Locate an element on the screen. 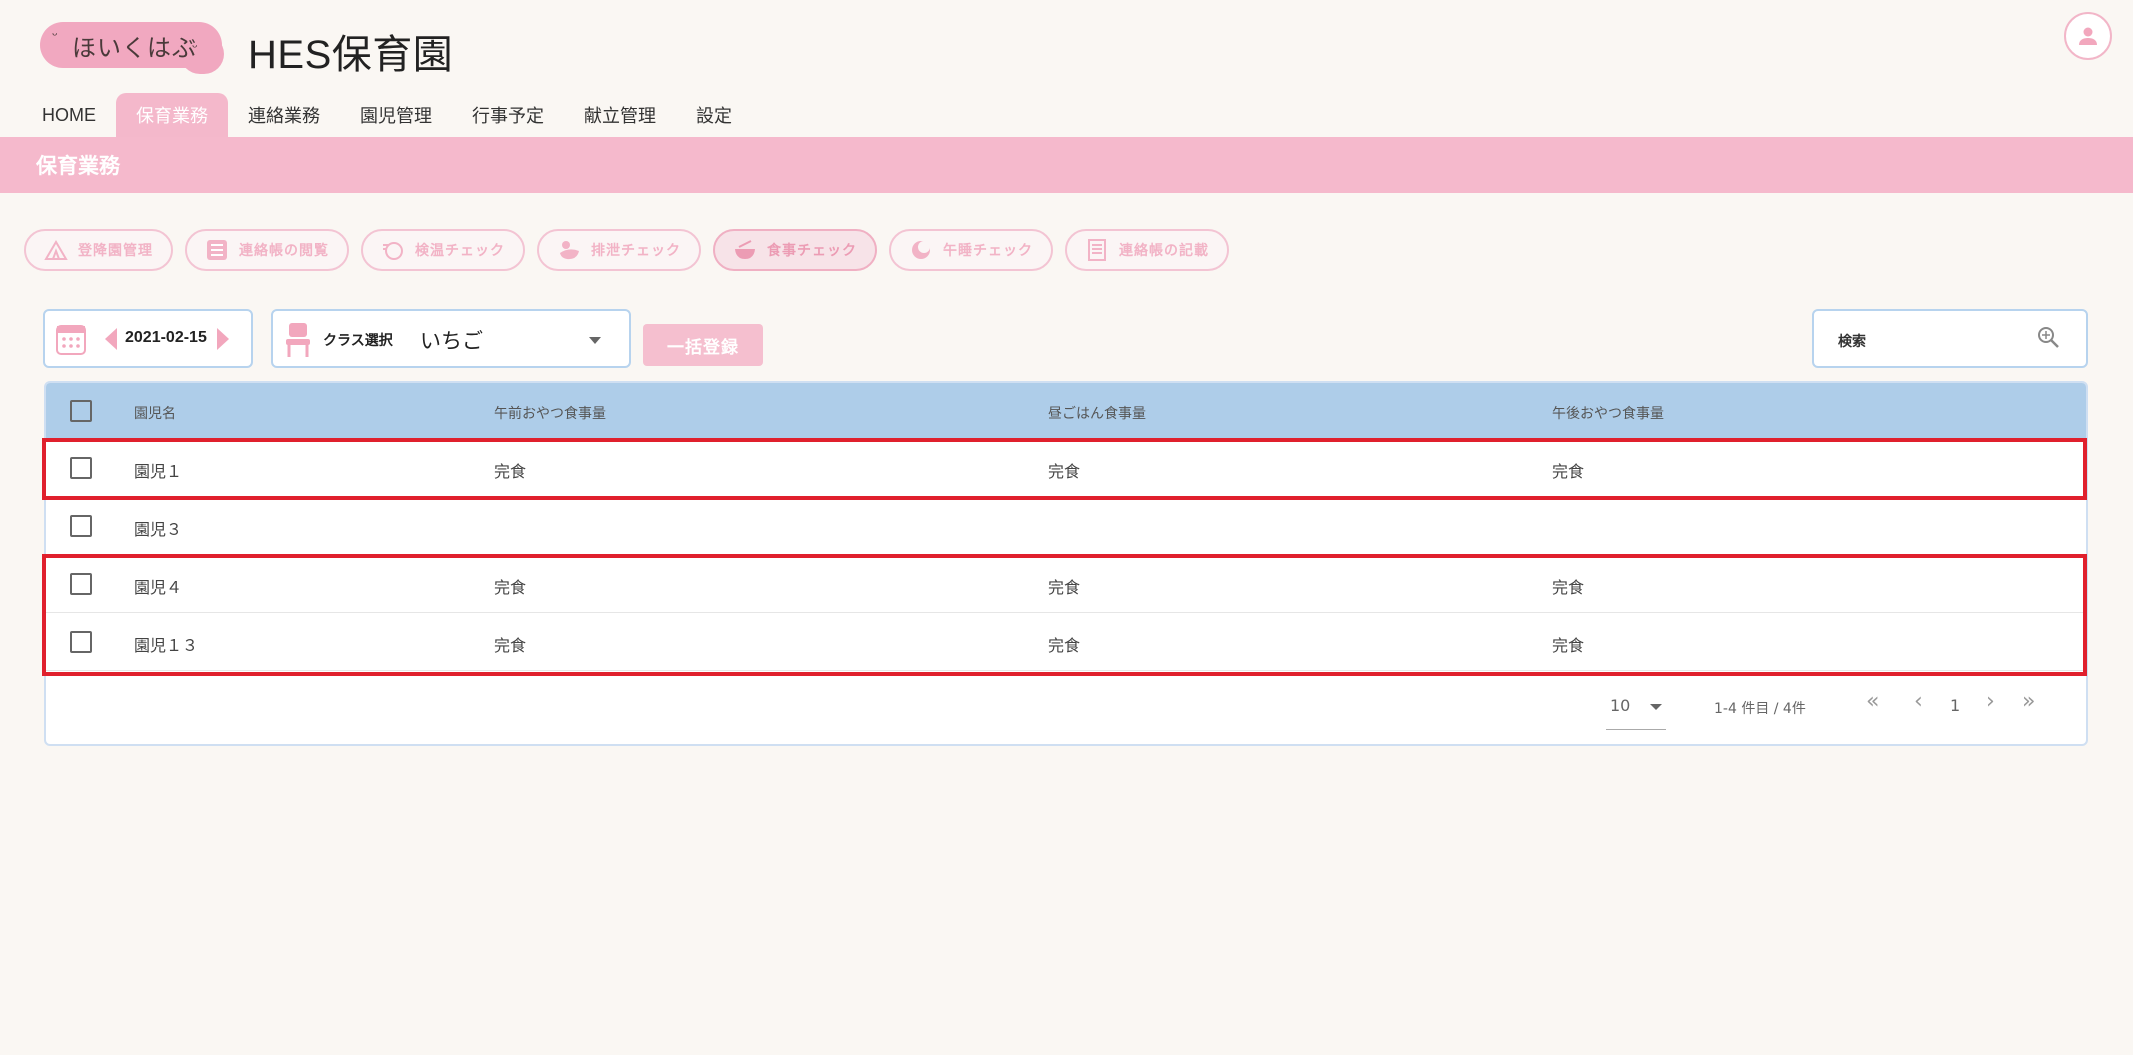 This screenshot has width=2133, height=1055. tab-settings: 設定 is located at coordinates (714, 115).